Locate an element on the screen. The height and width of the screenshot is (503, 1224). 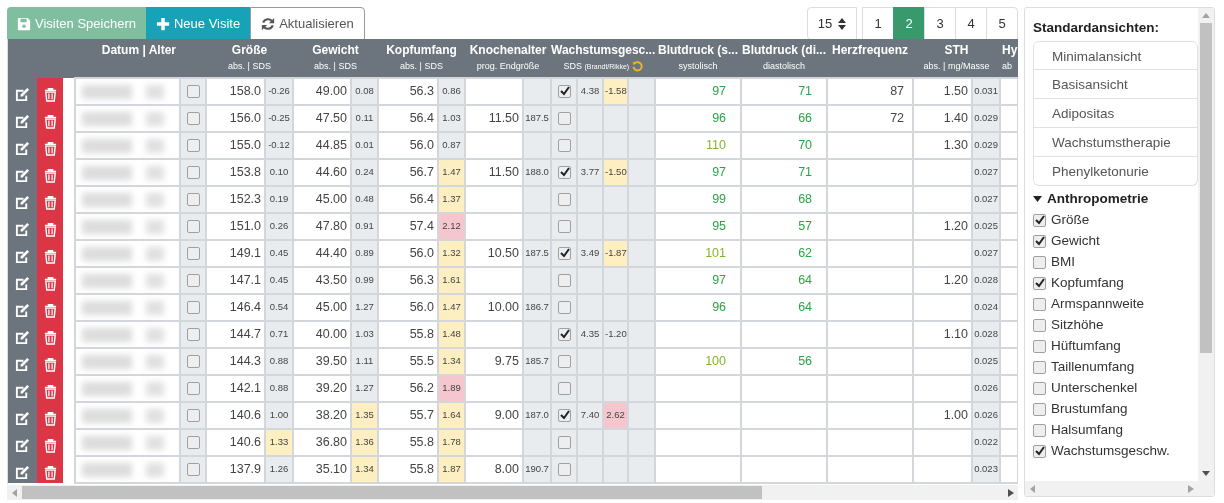
table-cell: 40.00 is located at coordinates (331, 334).